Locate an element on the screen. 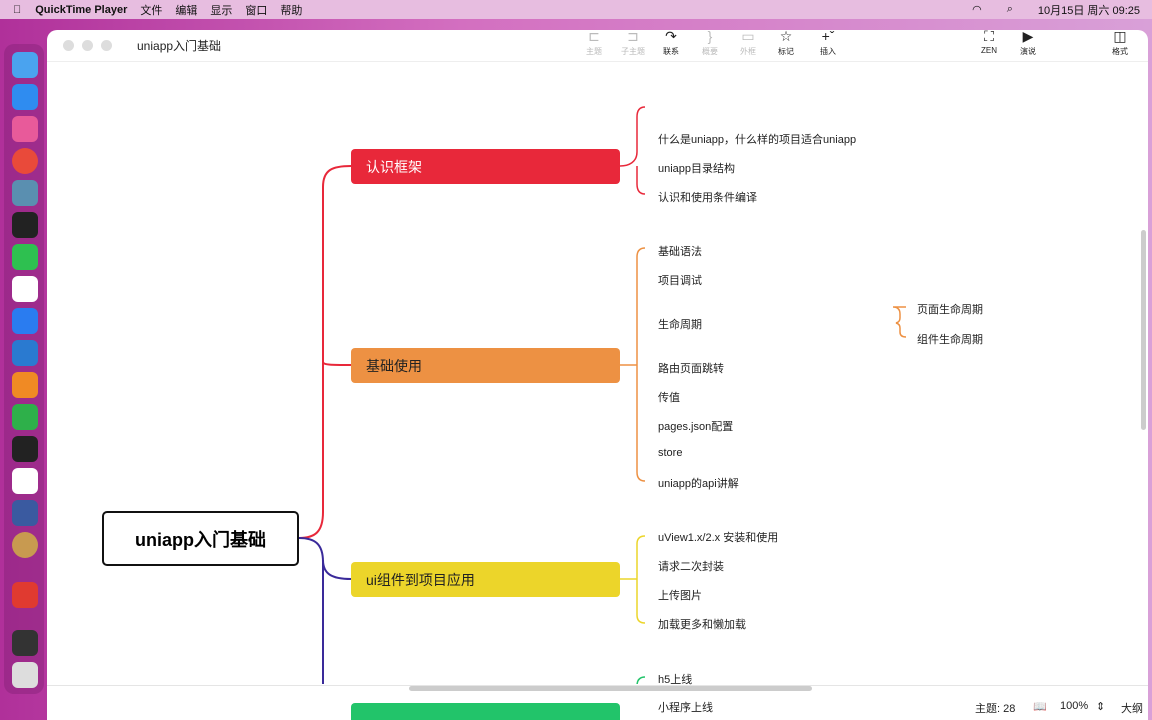 The height and width of the screenshot is (720, 1152). subtopic-button: ⊐ 子主题 is located at coordinates (633, 43).